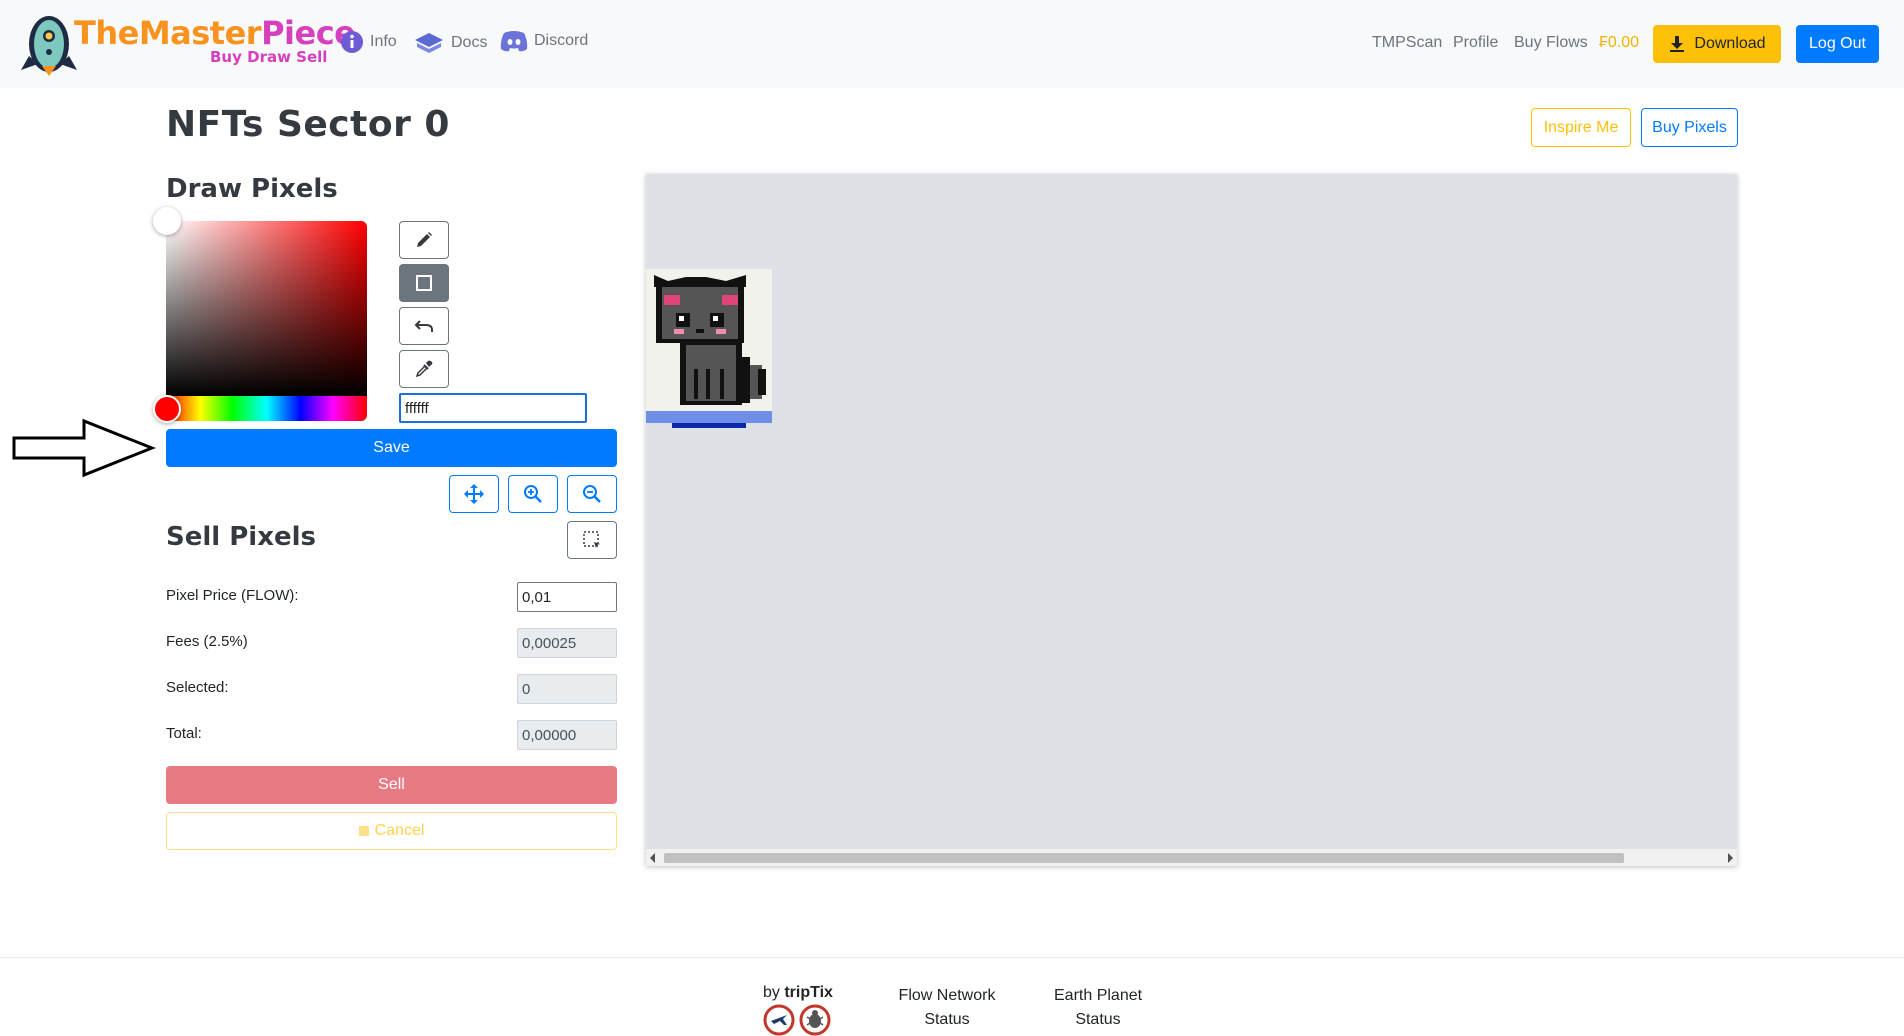 This screenshot has height=1036, width=1904. Describe the element at coordinates (450, 43) in the screenshot. I see `nav-docs-link: Docs` at that location.